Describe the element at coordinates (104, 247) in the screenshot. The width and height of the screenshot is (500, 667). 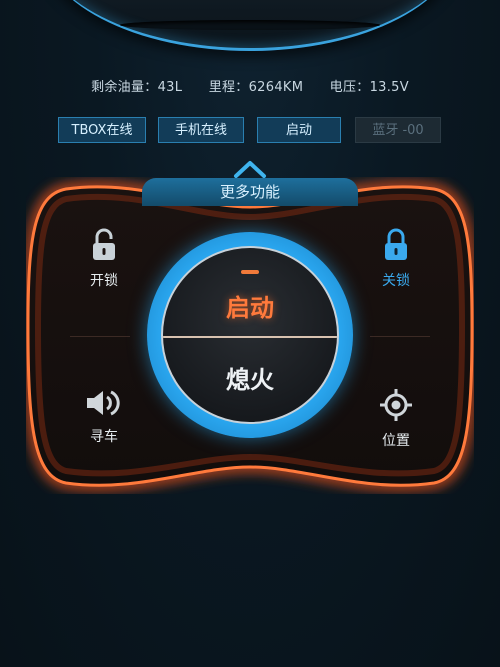
I see `unlocked-padlock-icon` at that location.